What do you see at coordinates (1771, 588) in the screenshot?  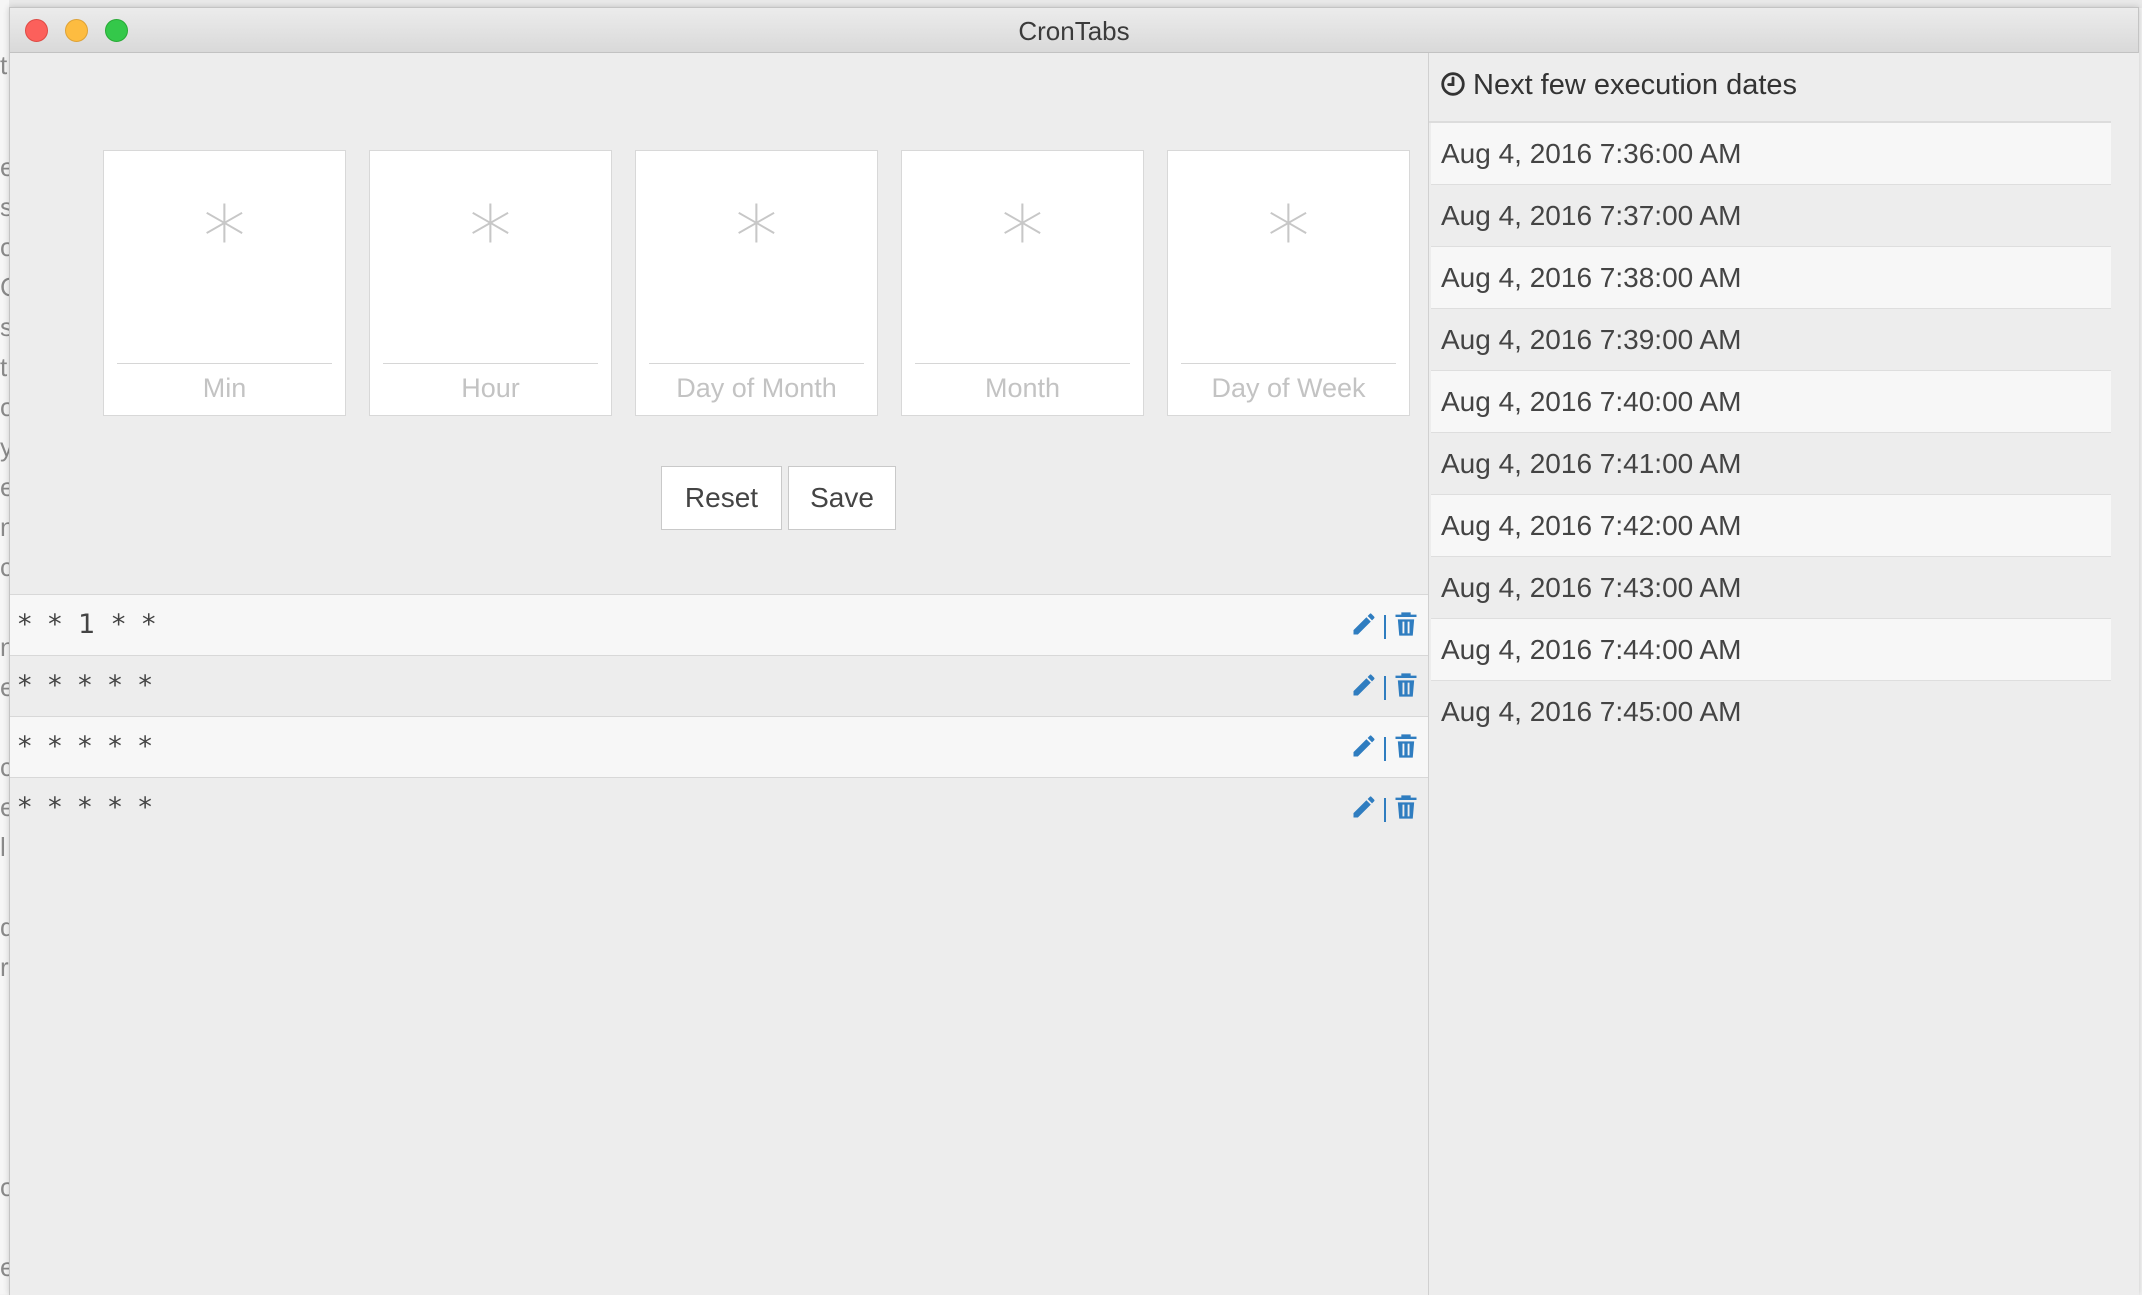 I see `execution-date-item: Aug 4, 2016 7:43:00 AM` at bounding box center [1771, 588].